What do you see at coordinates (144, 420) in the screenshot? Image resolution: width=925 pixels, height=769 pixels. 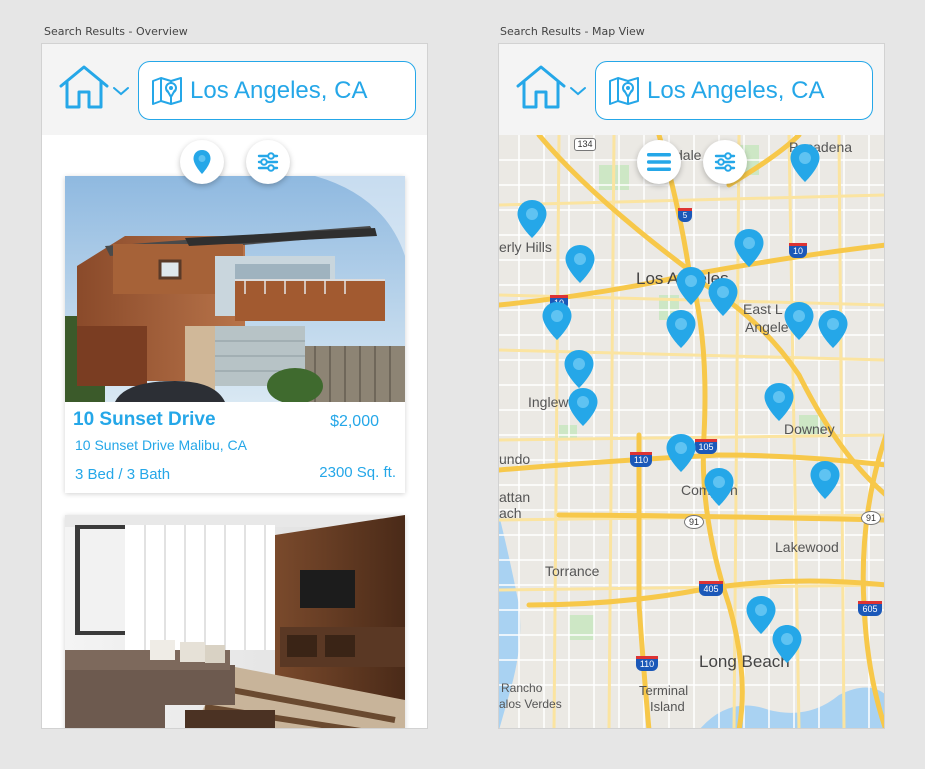 I see `listing-title: 10 Sunset Drive` at bounding box center [144, 420].